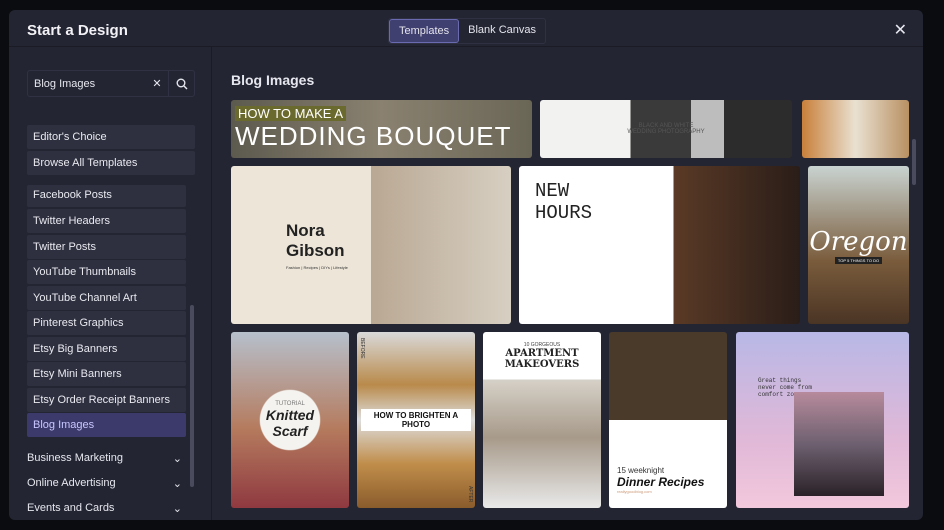  Describe the element at coordinates (666, 132) in the screenshot. I see `template-text: WEDDING PHOTOGRAPHY` at that location.